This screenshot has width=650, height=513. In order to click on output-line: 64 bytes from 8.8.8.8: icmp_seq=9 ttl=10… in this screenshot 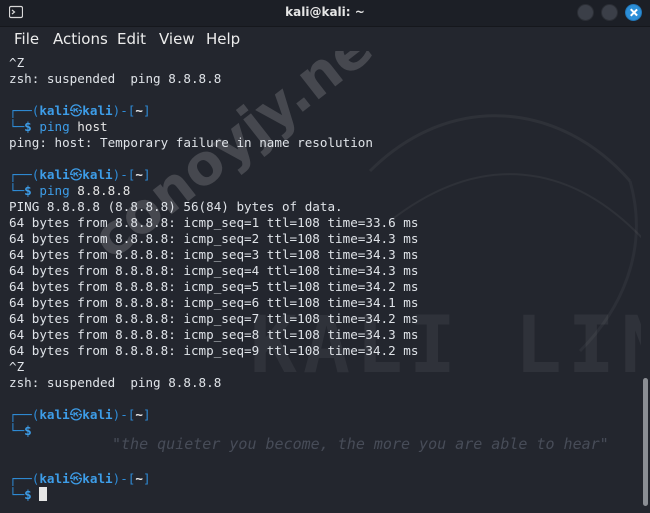, I will do `click(214, 350)`.